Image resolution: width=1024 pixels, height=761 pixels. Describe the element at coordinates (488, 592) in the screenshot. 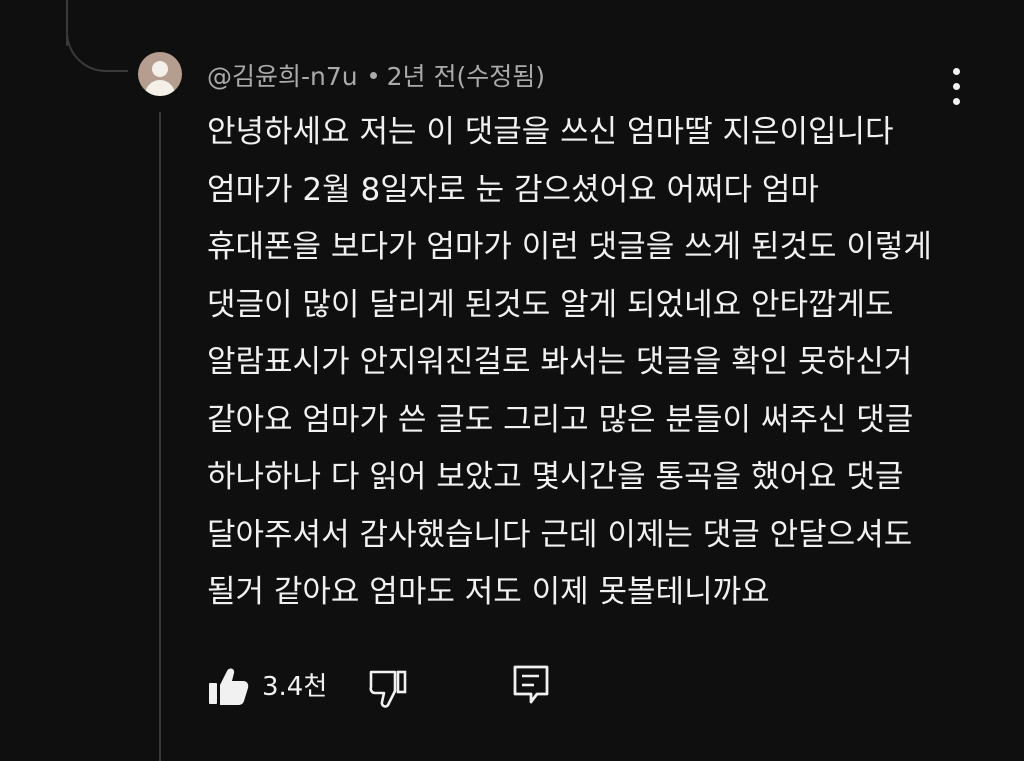

I see `comment-line: 될거 같아요 엄마도 저도 이제 못볼테니까요` at that location.